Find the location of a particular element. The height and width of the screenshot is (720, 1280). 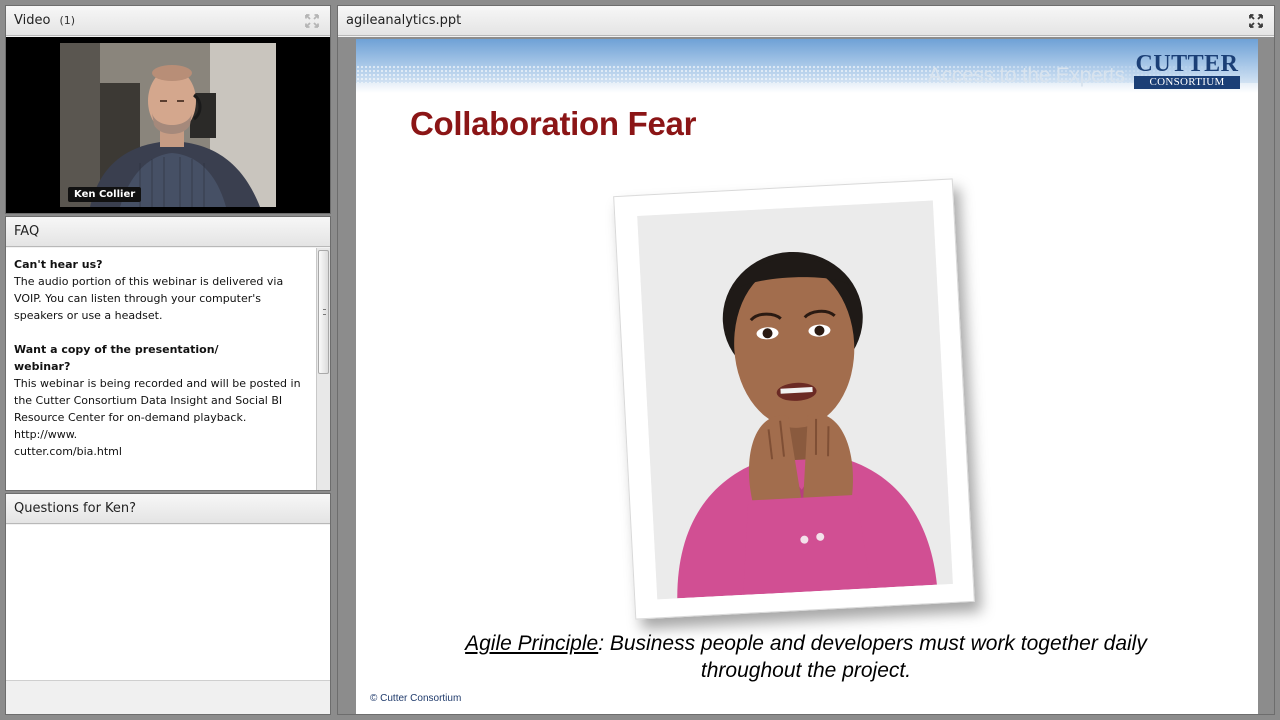

faq-question: Want a copy of the presentation/ is located at coordinates (116, 349).